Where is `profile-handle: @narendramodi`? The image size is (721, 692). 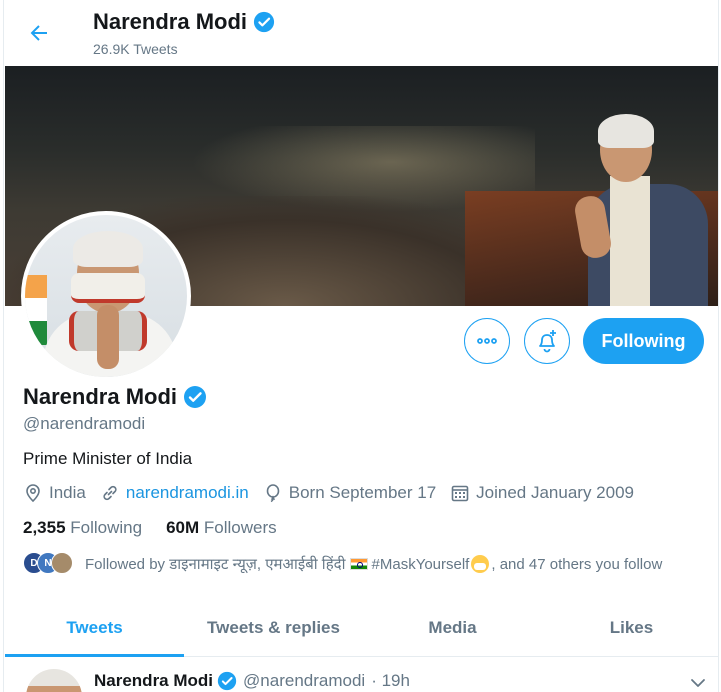 profile-handle: @narendramodi is located at coordinates (84, 423).